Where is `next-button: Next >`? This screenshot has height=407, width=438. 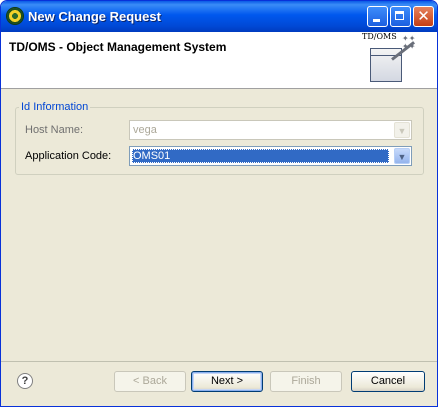
next-button: Next > is located at coordinates (227, 381).